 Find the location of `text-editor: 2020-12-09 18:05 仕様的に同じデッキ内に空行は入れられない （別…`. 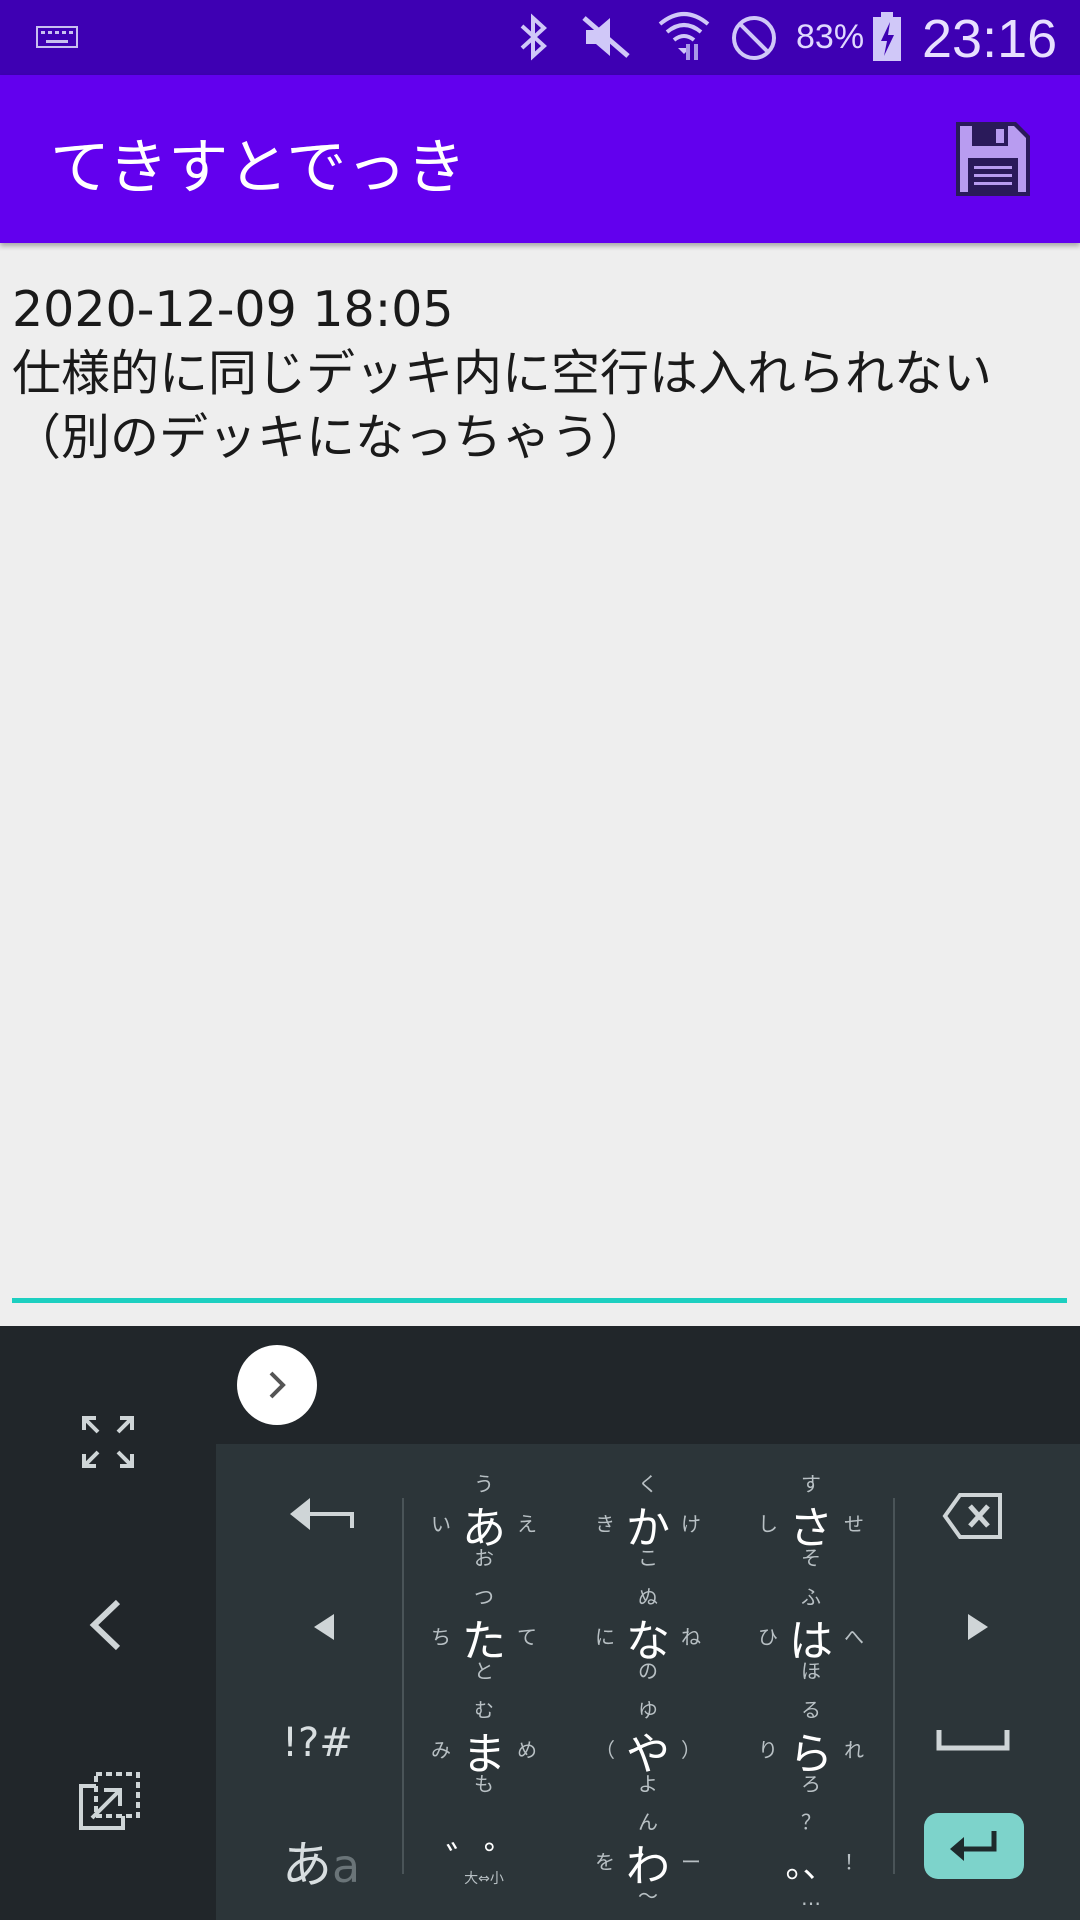

text-editor: 2020-12-09 18:05 仕様的に同じデッキ内に空行は入れられない （別… is located at coordinates (537, 374).